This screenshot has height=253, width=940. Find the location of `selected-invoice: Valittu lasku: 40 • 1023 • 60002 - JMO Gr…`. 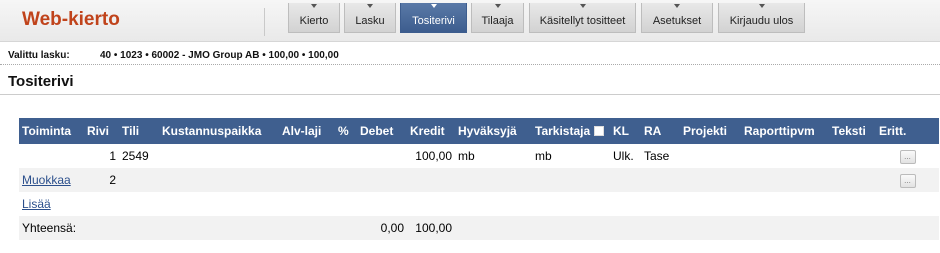

selected-invoice: Valittu lasku: 40 • 1023 • 60002 - JMO Gr… is located at coordinates (173, 55).